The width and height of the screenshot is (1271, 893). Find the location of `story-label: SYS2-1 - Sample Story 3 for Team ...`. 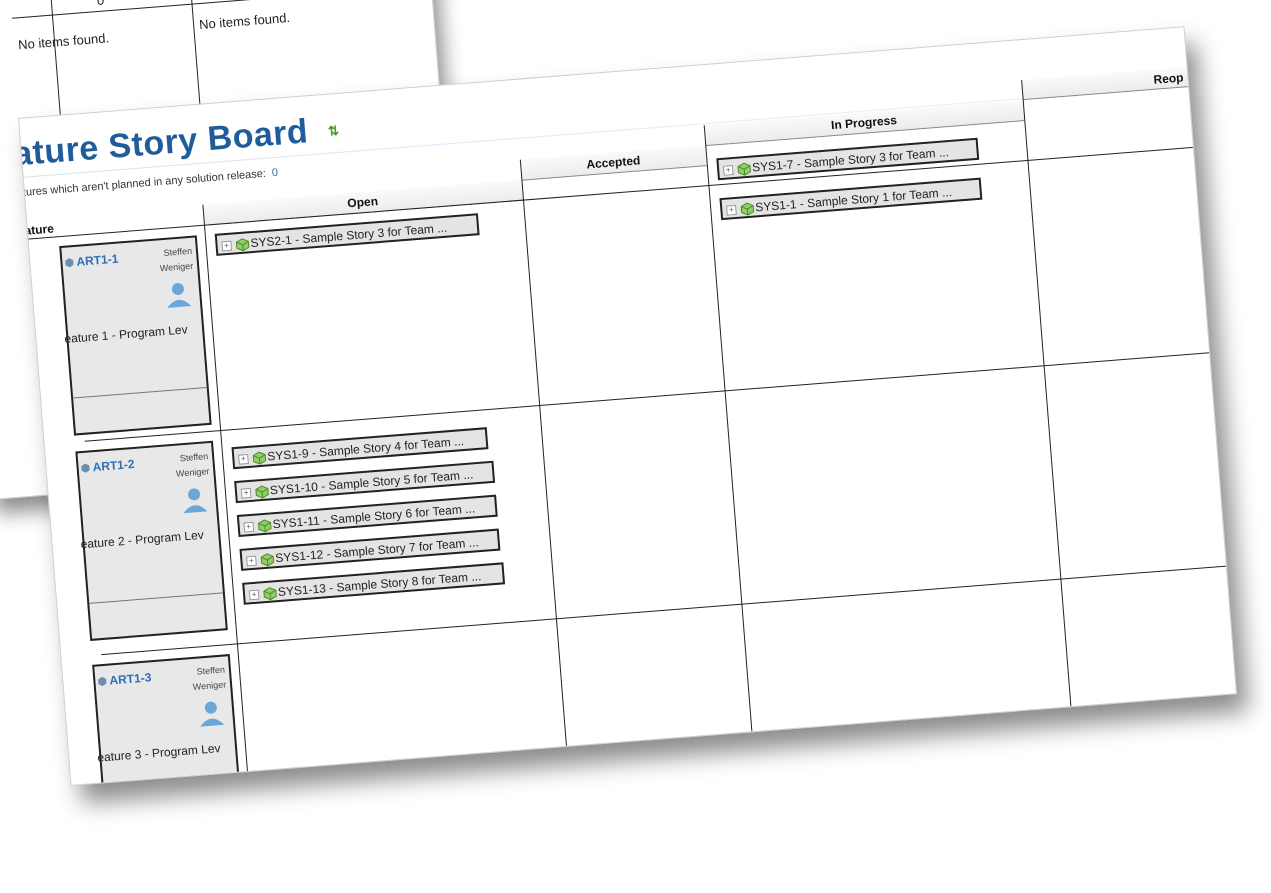

story-label: SYS2-1 - Sample Story 3 for Team ... is located at coordinates (348, 235).